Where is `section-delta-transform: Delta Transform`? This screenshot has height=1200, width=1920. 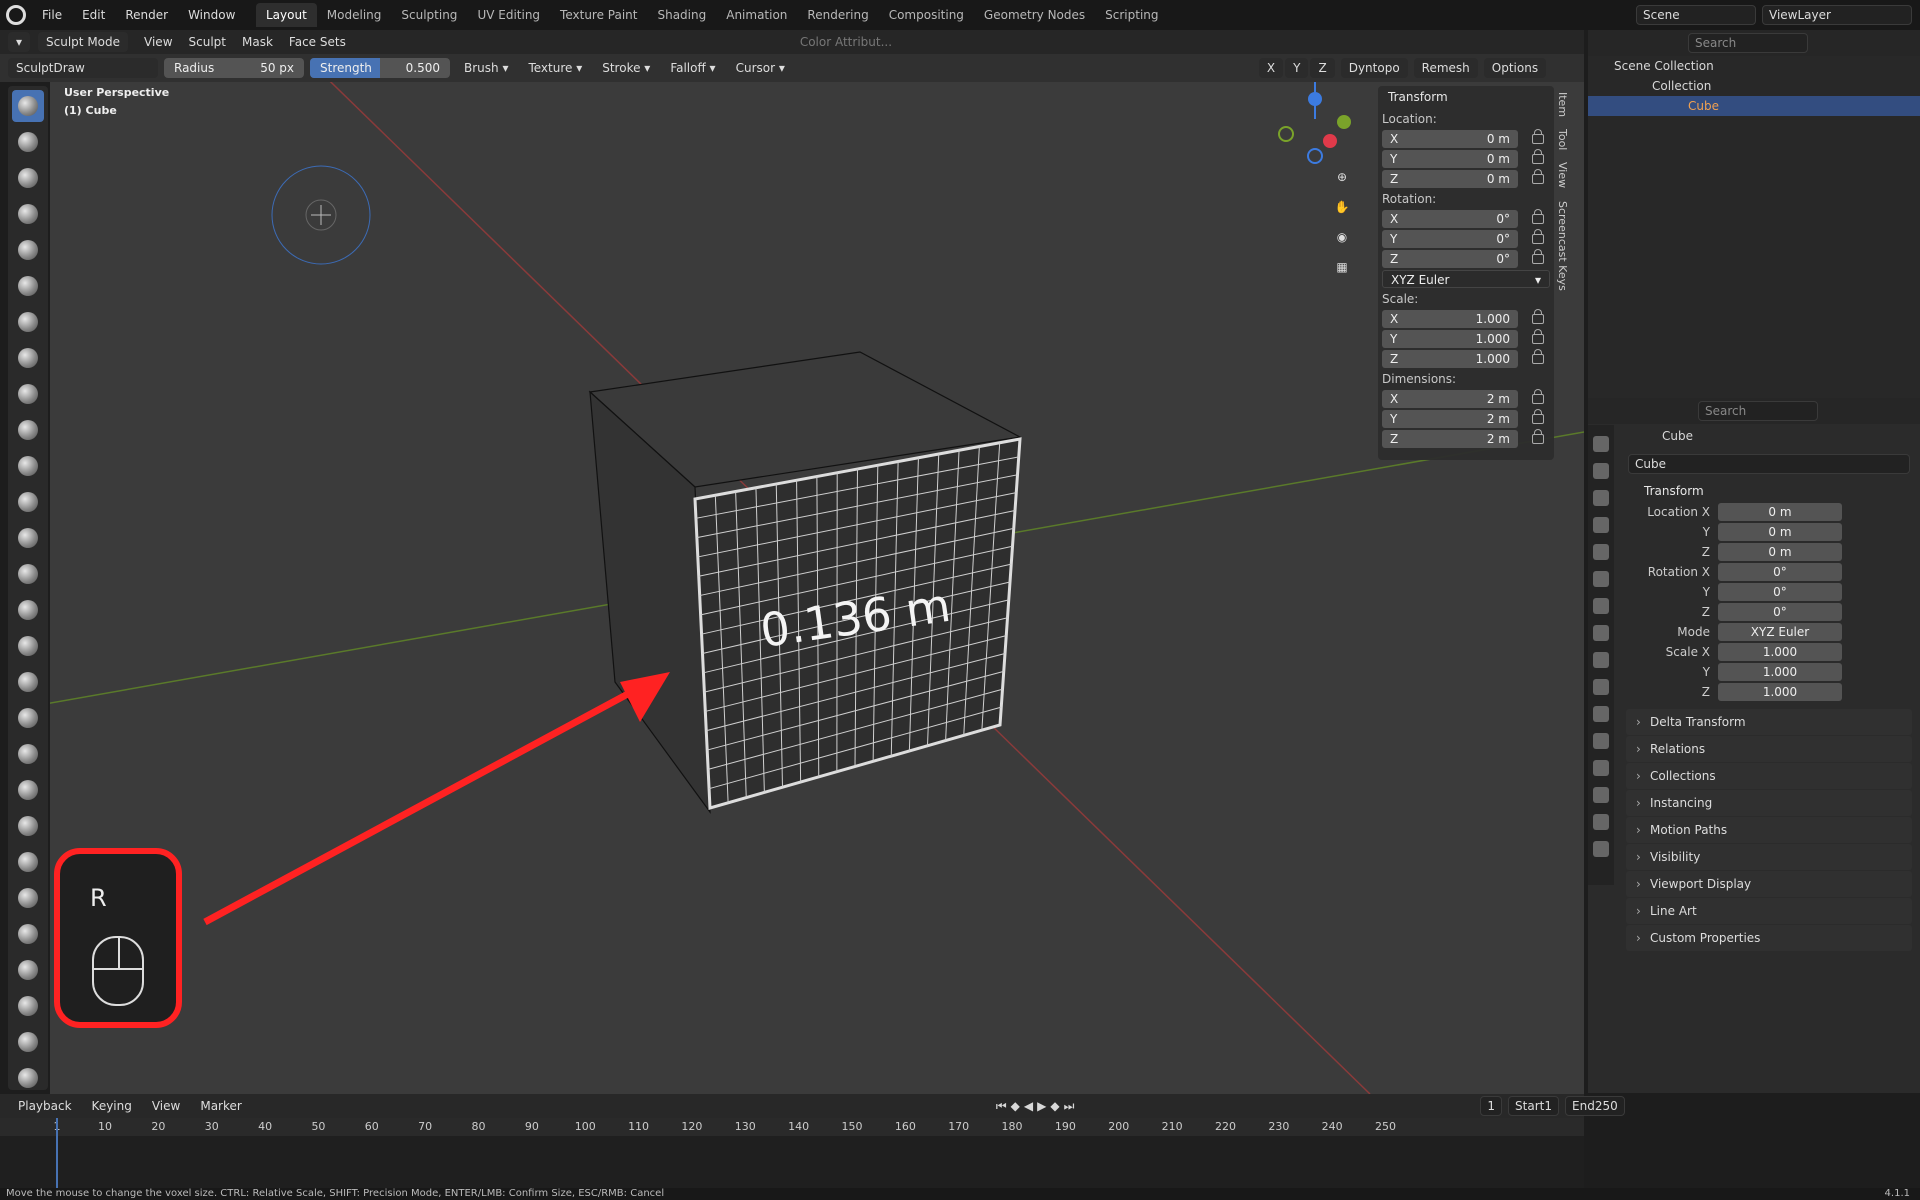 section-delta-transform: Delta Transform is located at coordinates (1769, 722).